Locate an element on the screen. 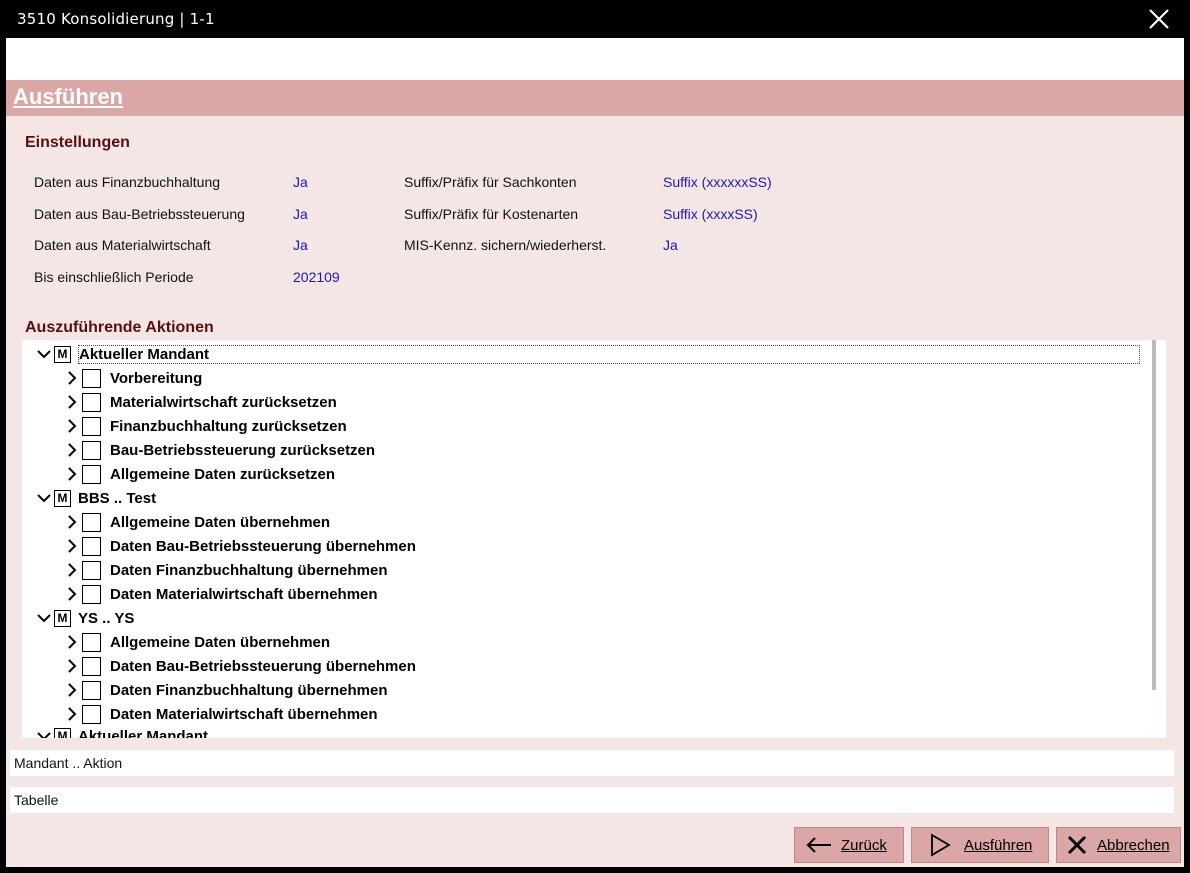 The image size is (1190, 873). setting-label-kostenarten: Suffix/Präfix für Kostenarten is located at coordinates (491, 214).